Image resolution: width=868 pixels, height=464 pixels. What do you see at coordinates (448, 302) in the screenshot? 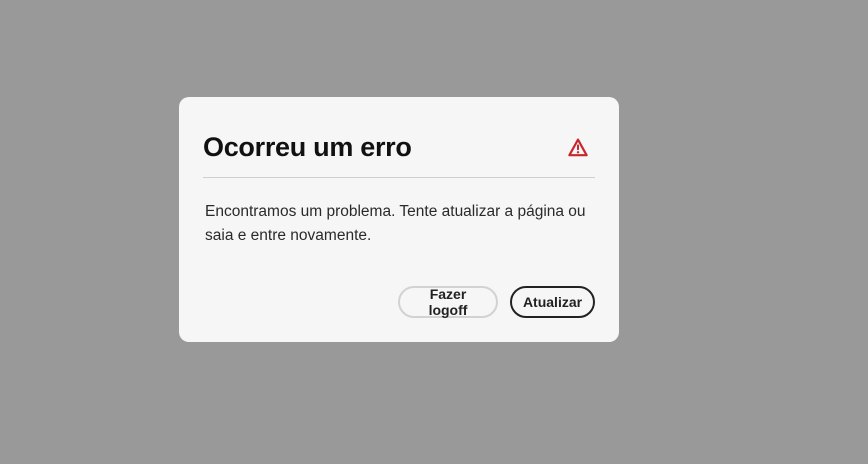
I see `logoff-button: Fazer logoff` at bounding box center [448, 302].